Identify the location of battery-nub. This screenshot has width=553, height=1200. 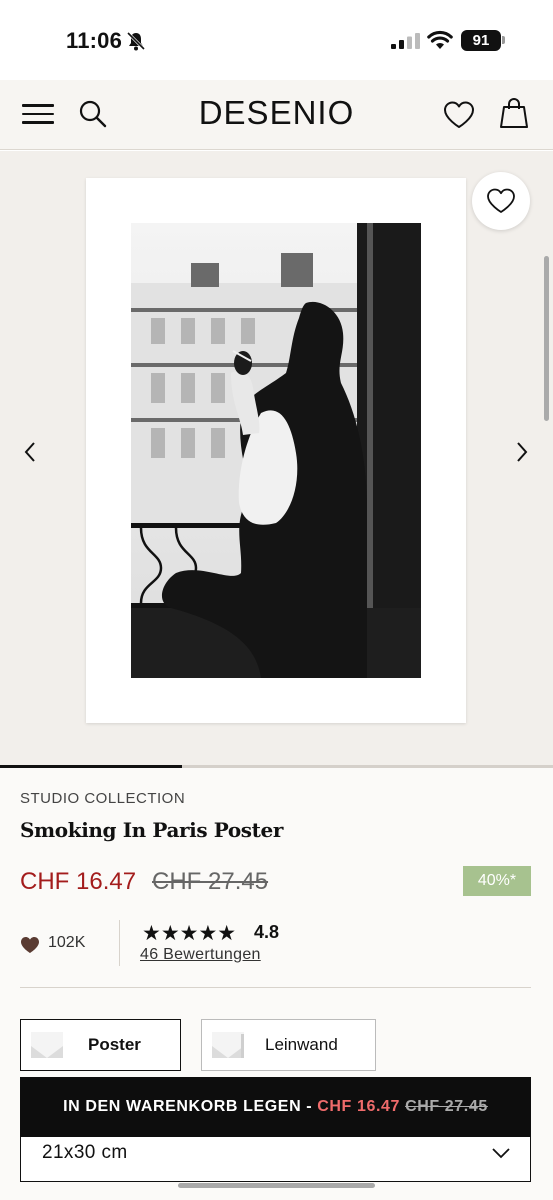
(503, 40).